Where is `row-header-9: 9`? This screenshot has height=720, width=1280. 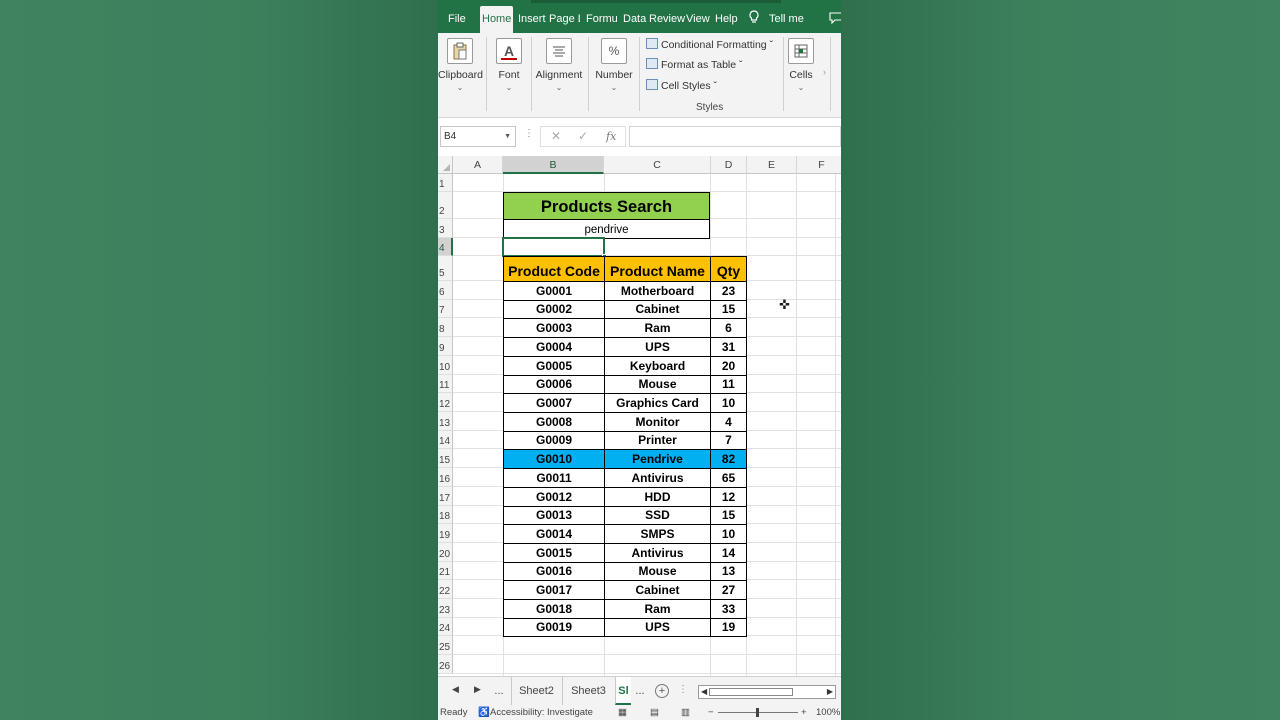 row-header-9: 9 is located at coordinates (445, 346).